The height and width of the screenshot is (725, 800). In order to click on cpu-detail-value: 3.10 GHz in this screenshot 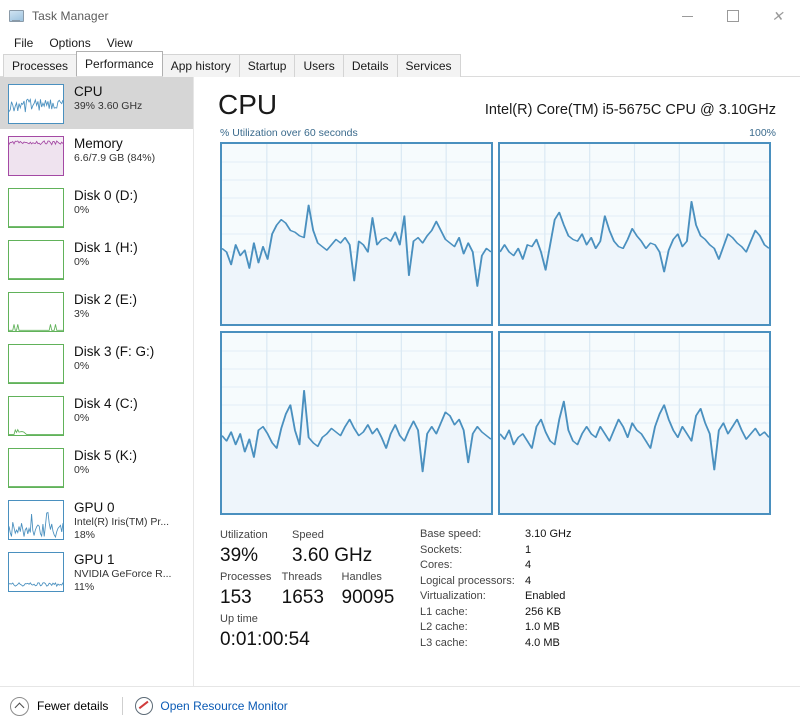, I will do `click(548, 534)`.